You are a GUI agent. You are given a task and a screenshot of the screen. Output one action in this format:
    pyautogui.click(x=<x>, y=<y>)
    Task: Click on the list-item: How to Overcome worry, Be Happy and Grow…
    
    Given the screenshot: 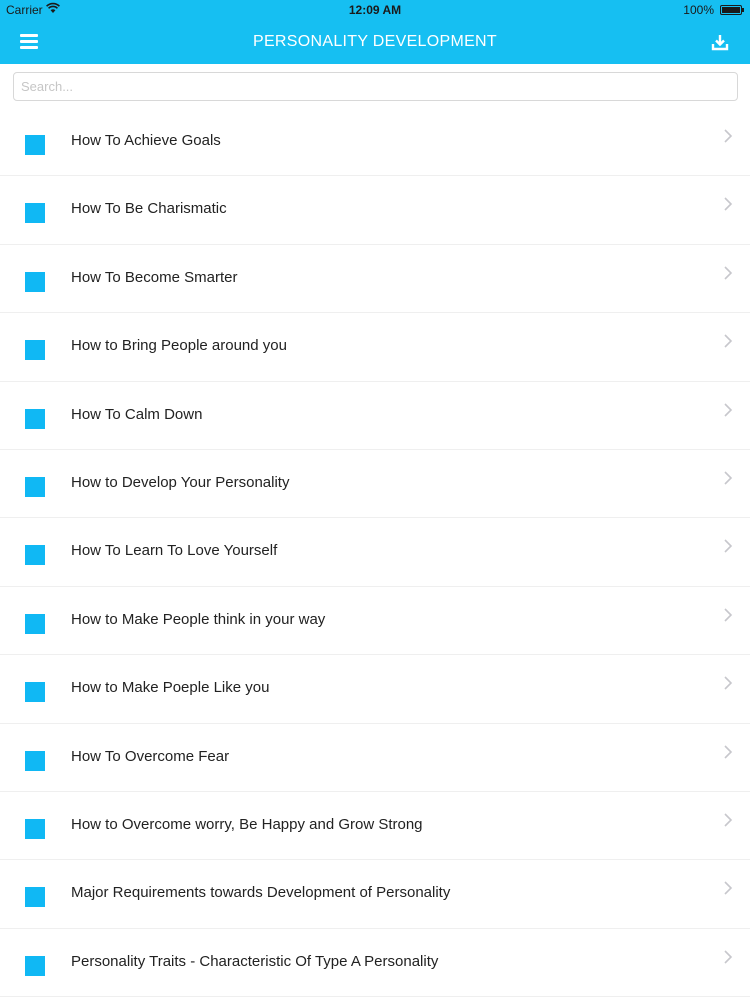 What is the action you would take?
    pyautogui.click(x=375, y=826)
    